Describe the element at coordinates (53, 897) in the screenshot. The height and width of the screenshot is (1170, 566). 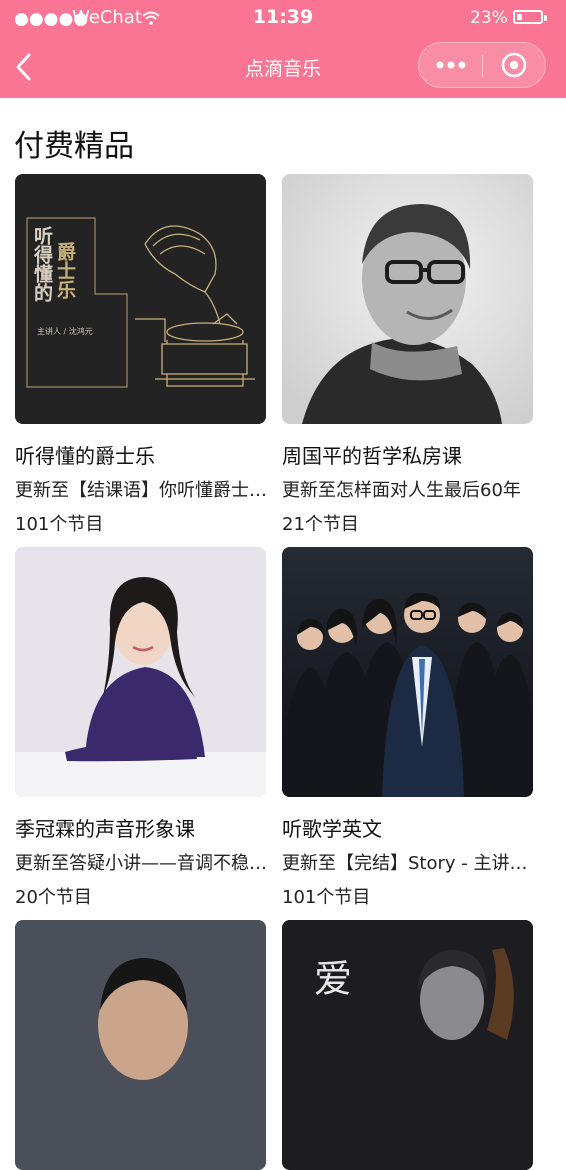
I see `course-episode-count: 20个节目` at that location.